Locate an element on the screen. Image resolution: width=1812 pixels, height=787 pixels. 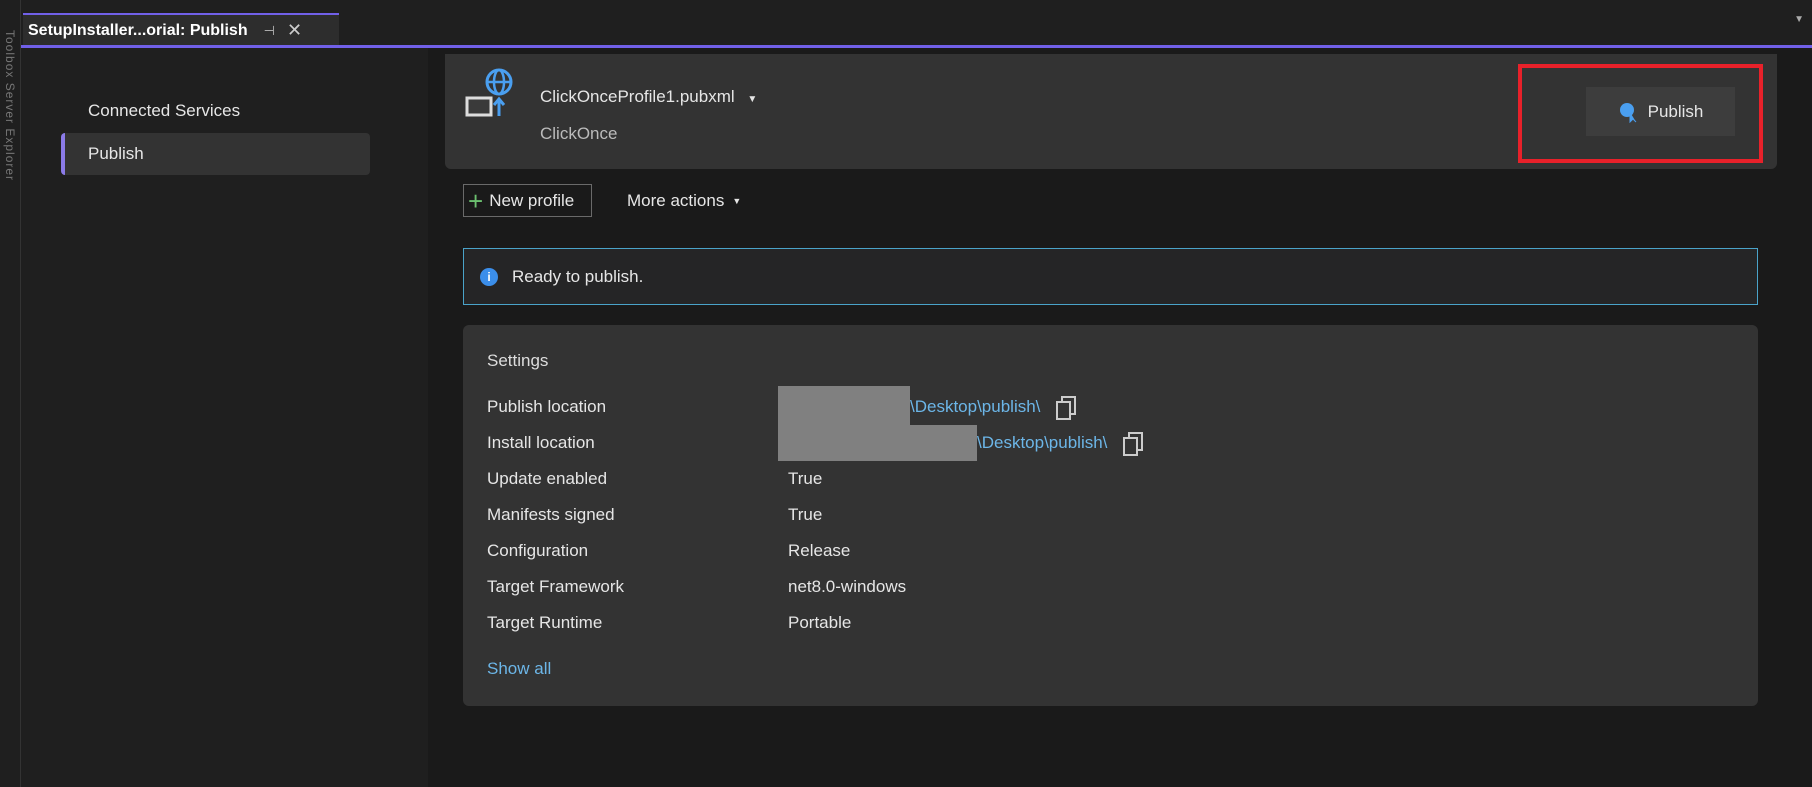
close-icon: ✕ is located at coordinates (294, 30).